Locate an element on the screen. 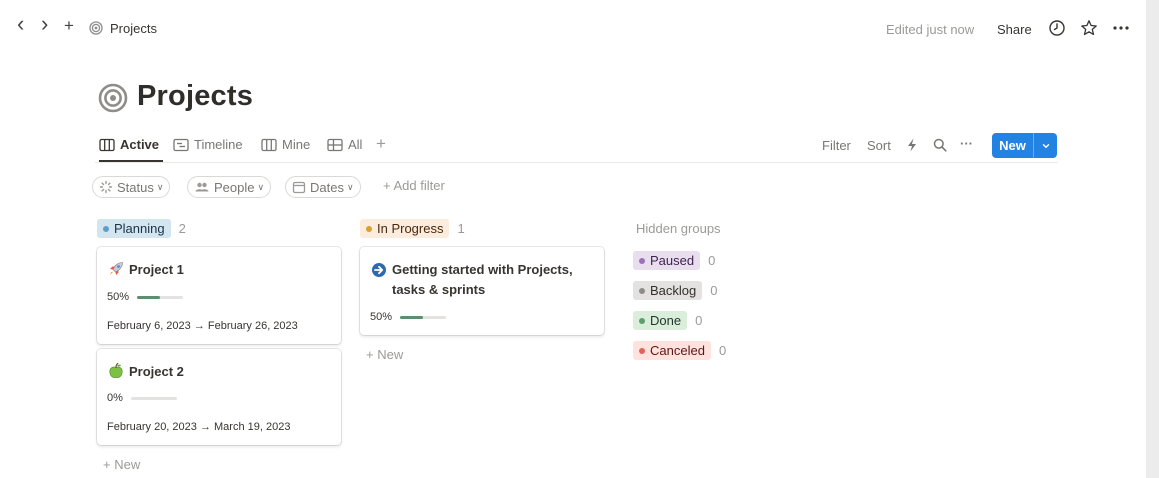  tab-mine: Mine is located at coordinates (285, 144).